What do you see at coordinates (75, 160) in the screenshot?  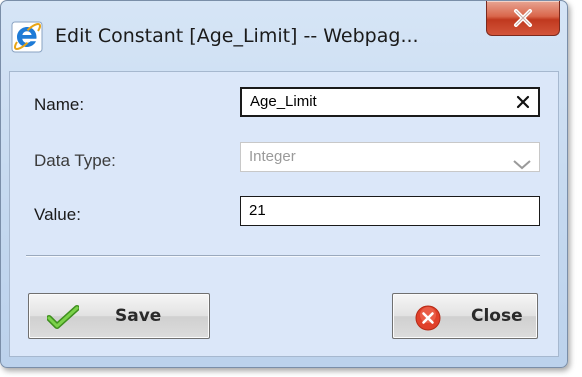 I see `data-type-label: Data Type:` at bounding box center [75, 160].